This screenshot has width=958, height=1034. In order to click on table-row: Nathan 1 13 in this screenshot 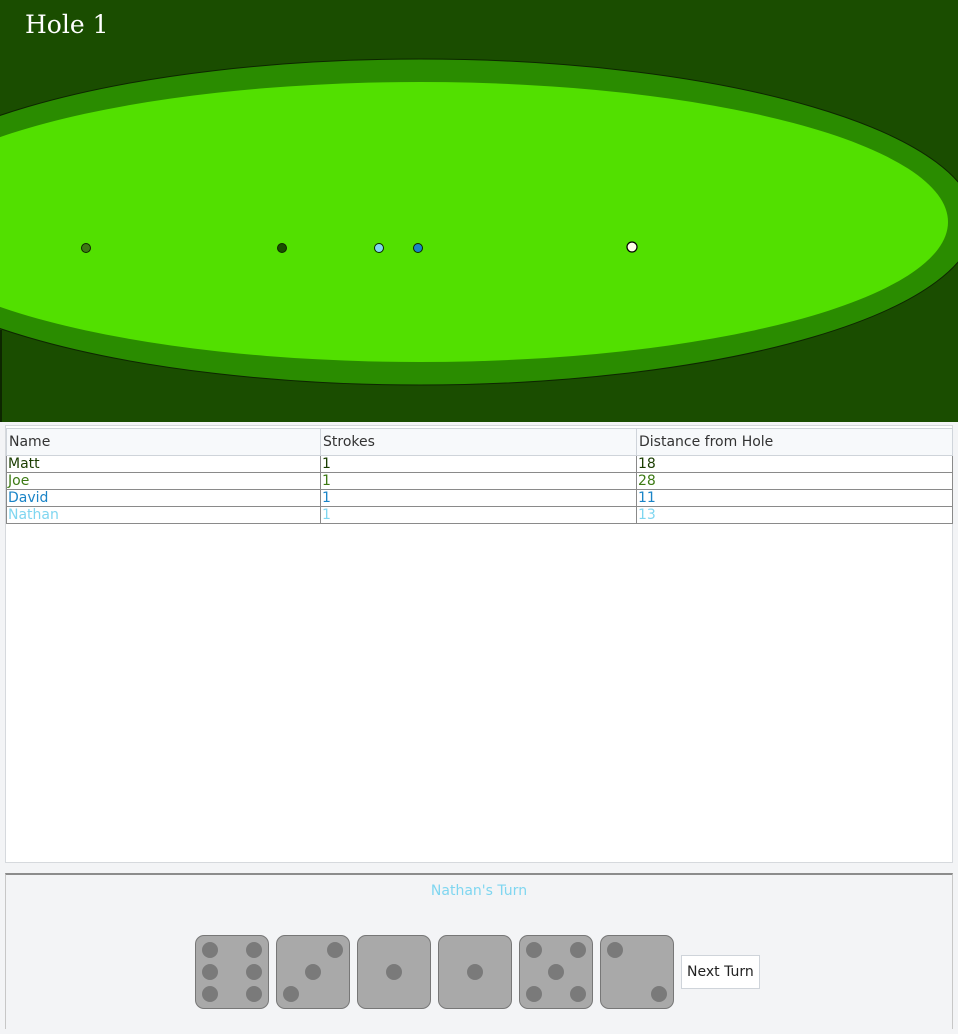, I will do `click(479, 515)`.